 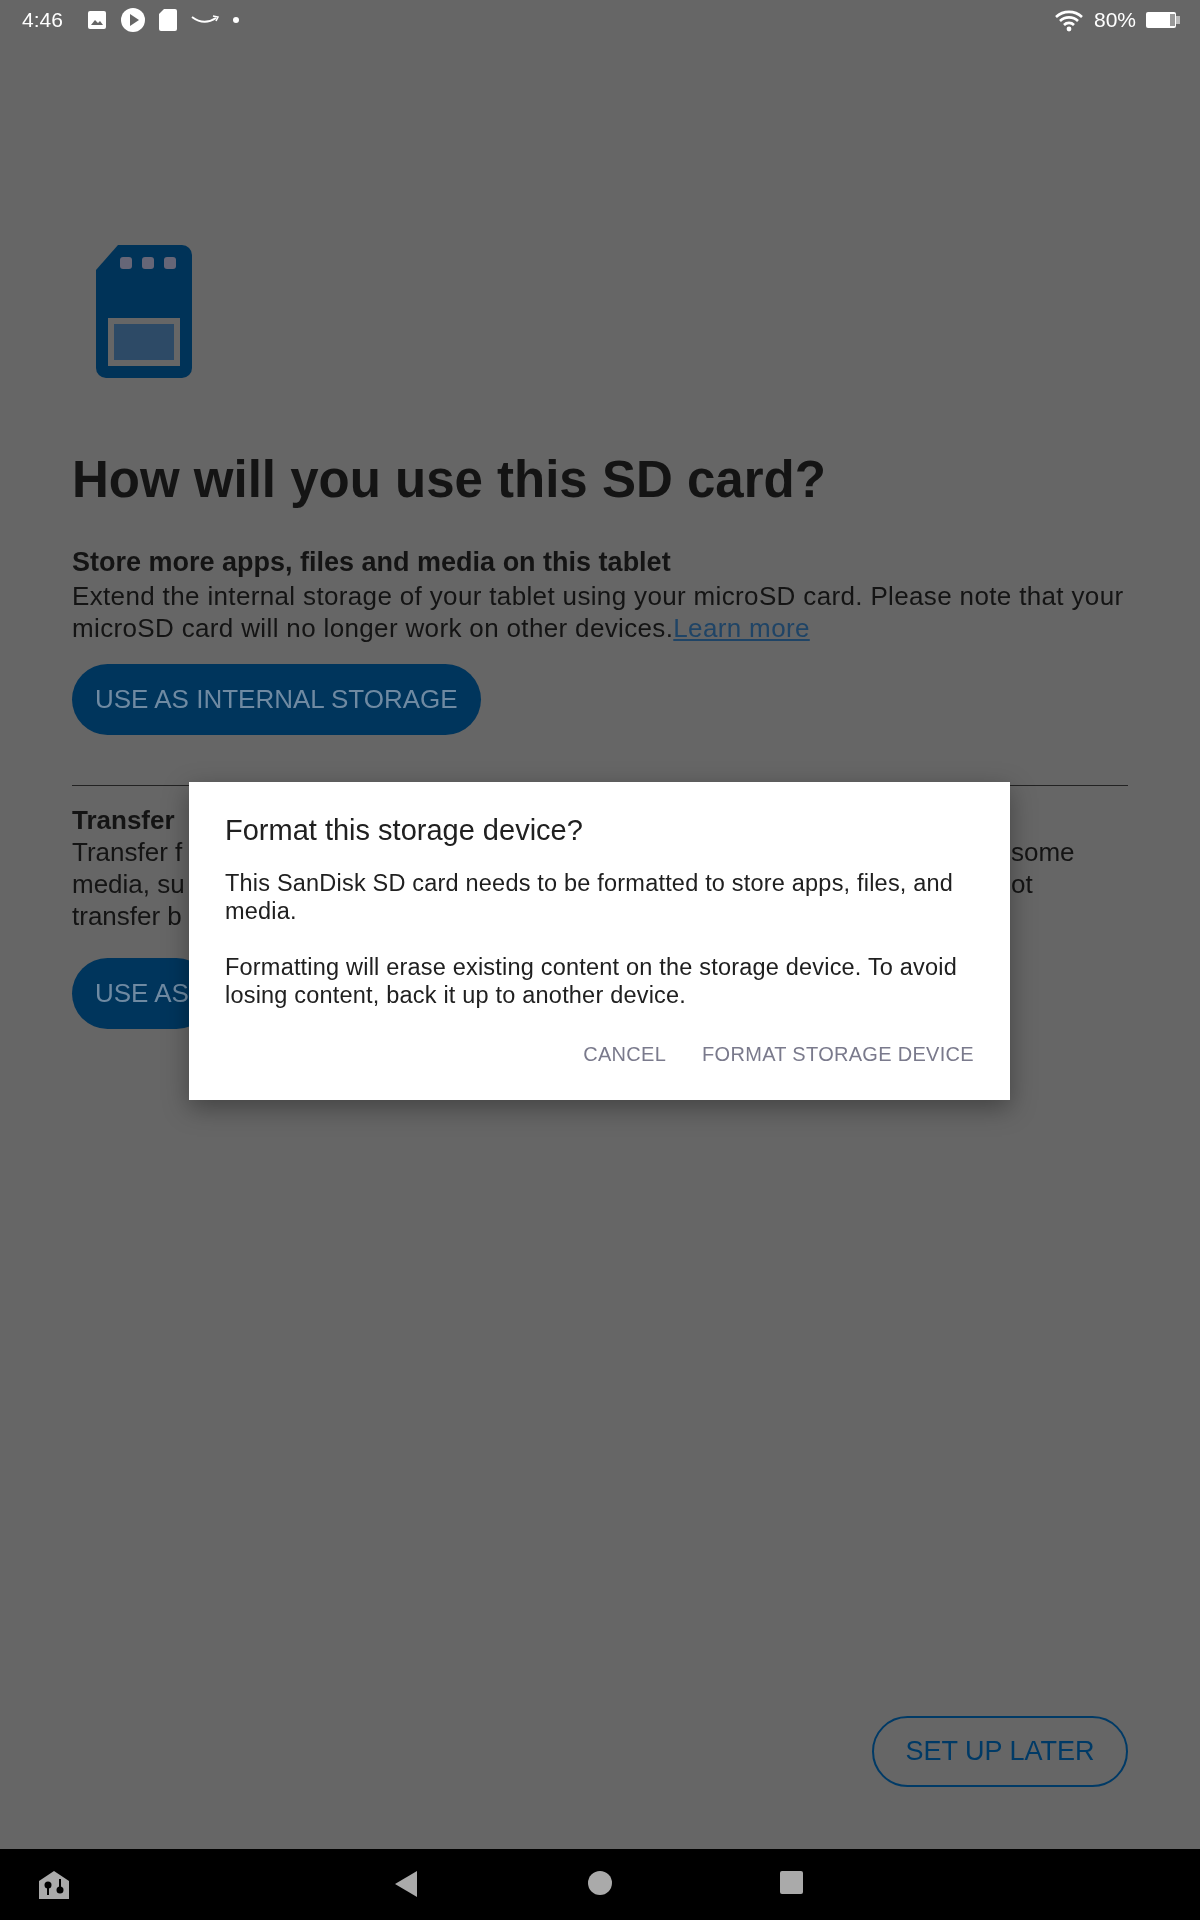 I want to click on learn-more-link: Learn more, so click(x=741, y=628).